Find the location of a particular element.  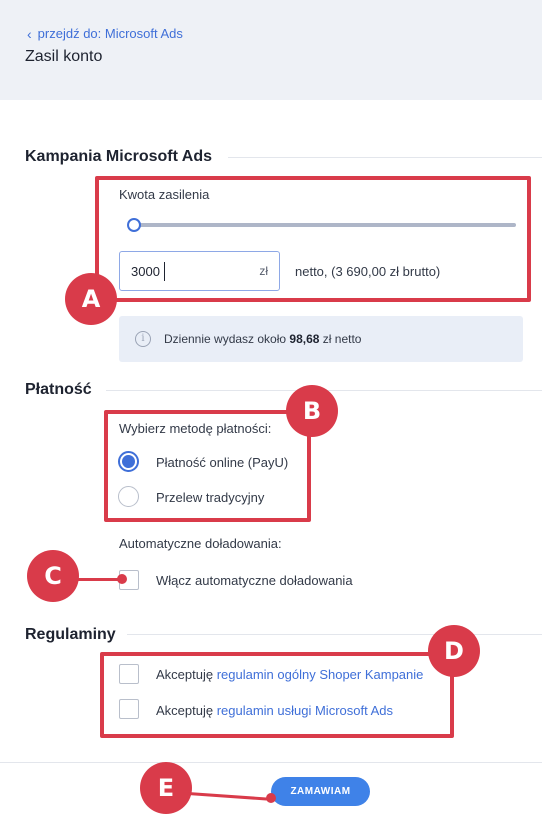

submit-order-button: ZAMAWIAM is located at coordinates (320, 791).